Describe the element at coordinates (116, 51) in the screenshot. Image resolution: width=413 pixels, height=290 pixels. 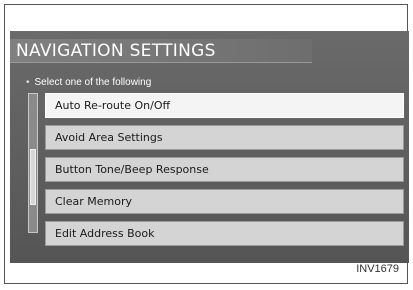
I see `page-title: NAVIGATION SETTINGS` at that location.